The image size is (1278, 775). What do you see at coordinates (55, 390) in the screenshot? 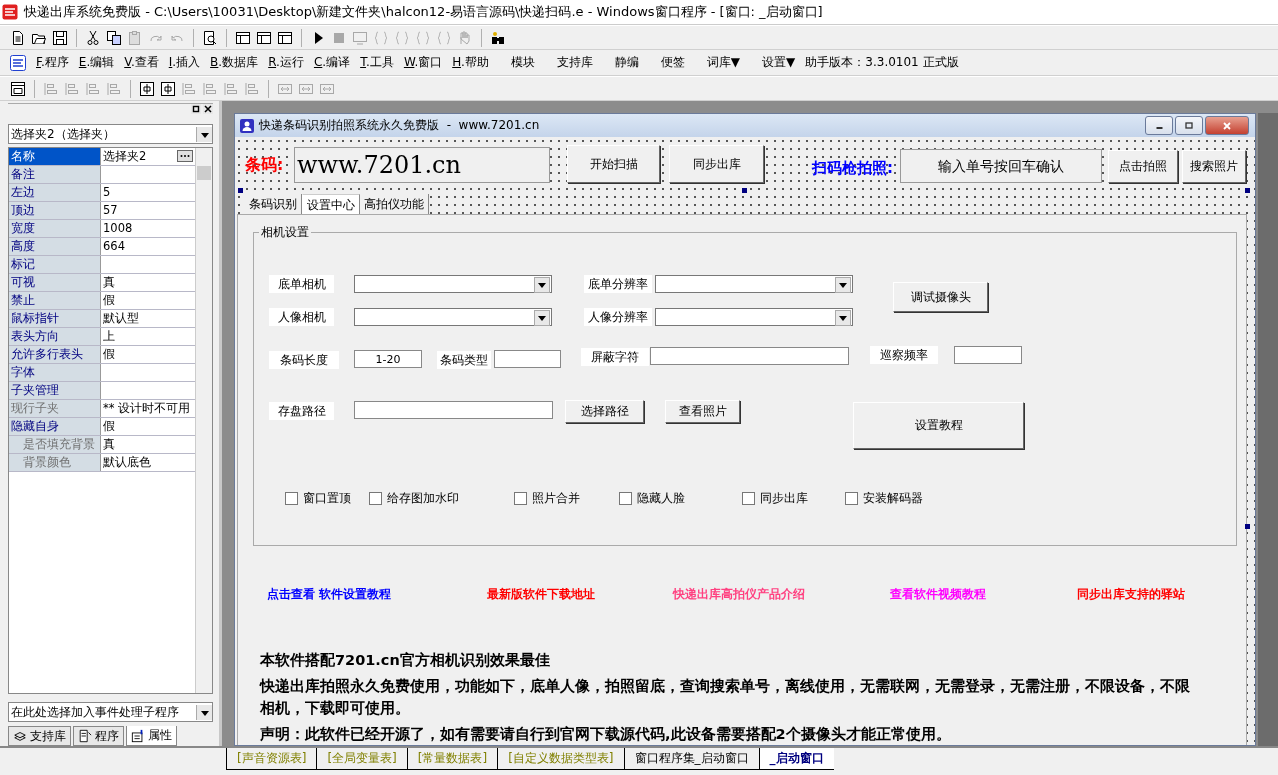
I see `property-name: 子夹管理` at bounding box center [55, 390].